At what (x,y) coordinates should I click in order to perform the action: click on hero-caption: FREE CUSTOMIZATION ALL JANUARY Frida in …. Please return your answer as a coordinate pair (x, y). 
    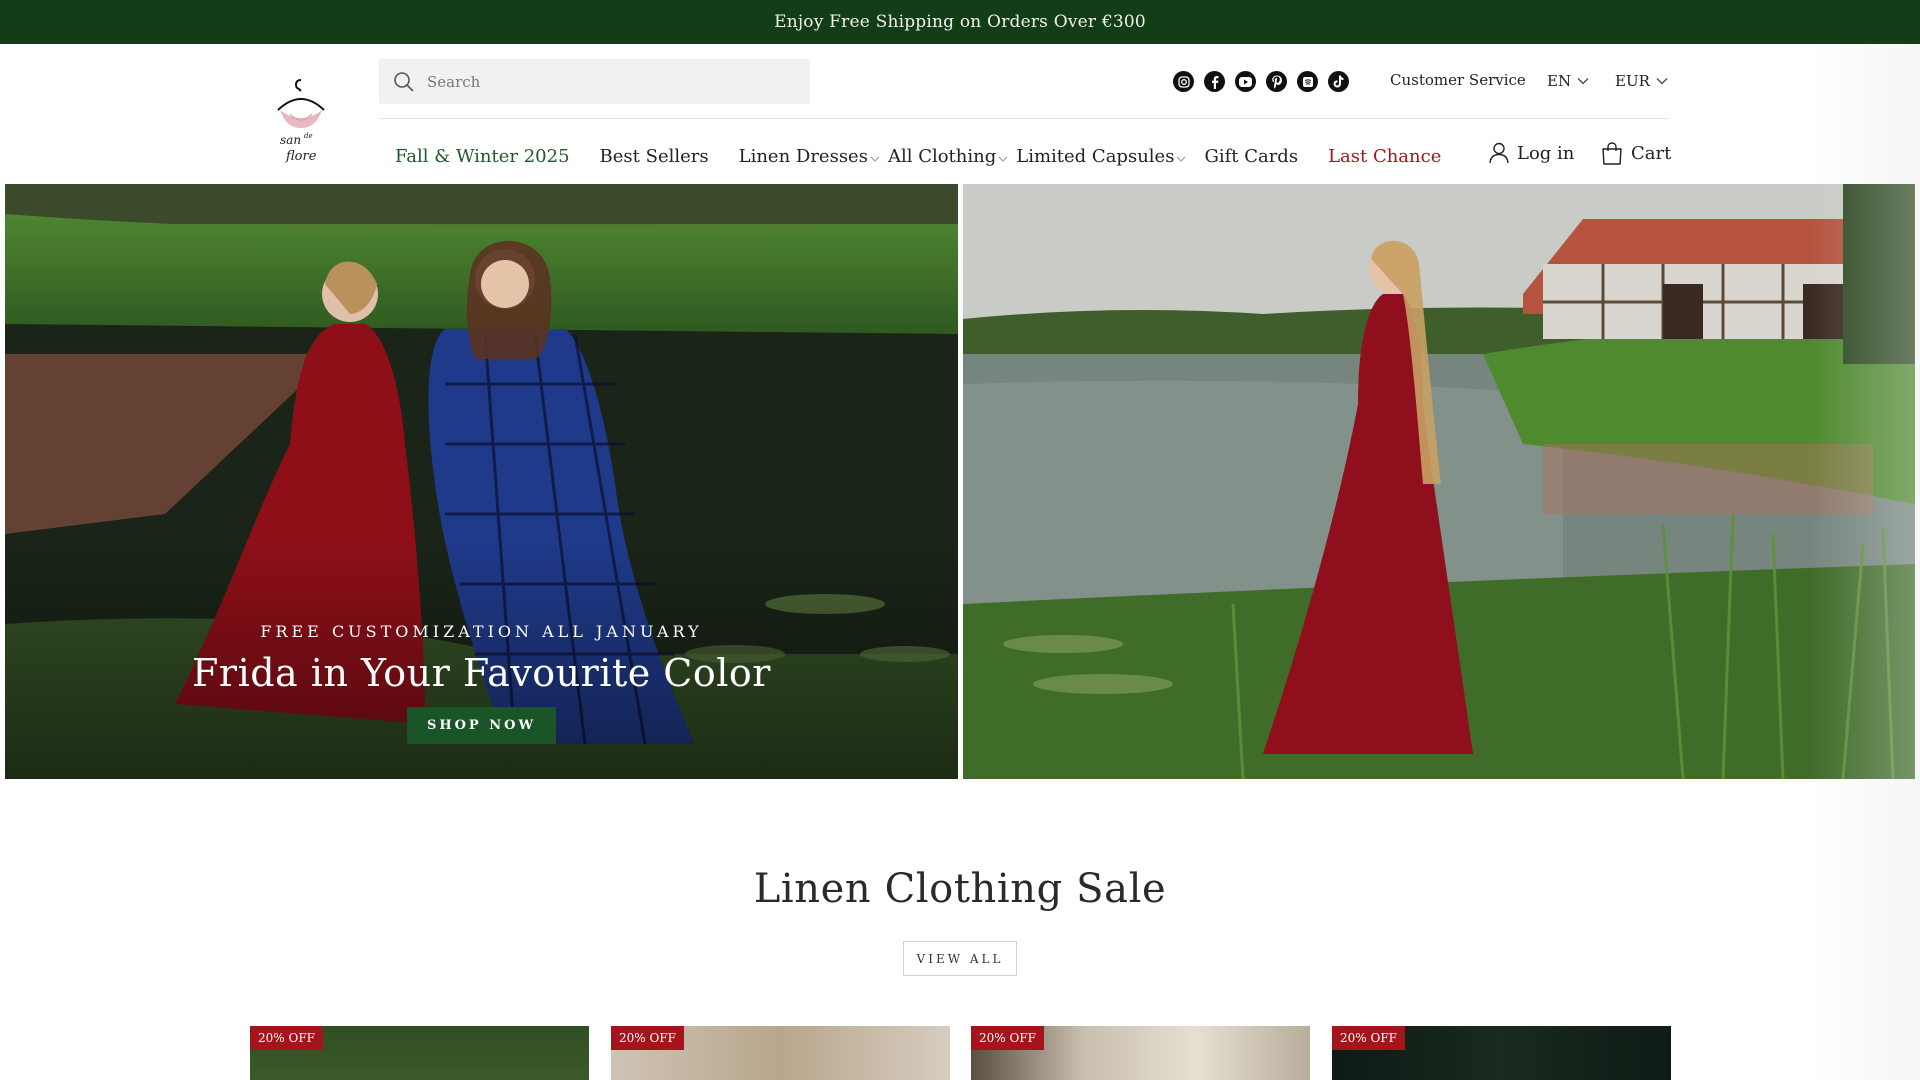
    Looking at the image, I should click on (481, 683).